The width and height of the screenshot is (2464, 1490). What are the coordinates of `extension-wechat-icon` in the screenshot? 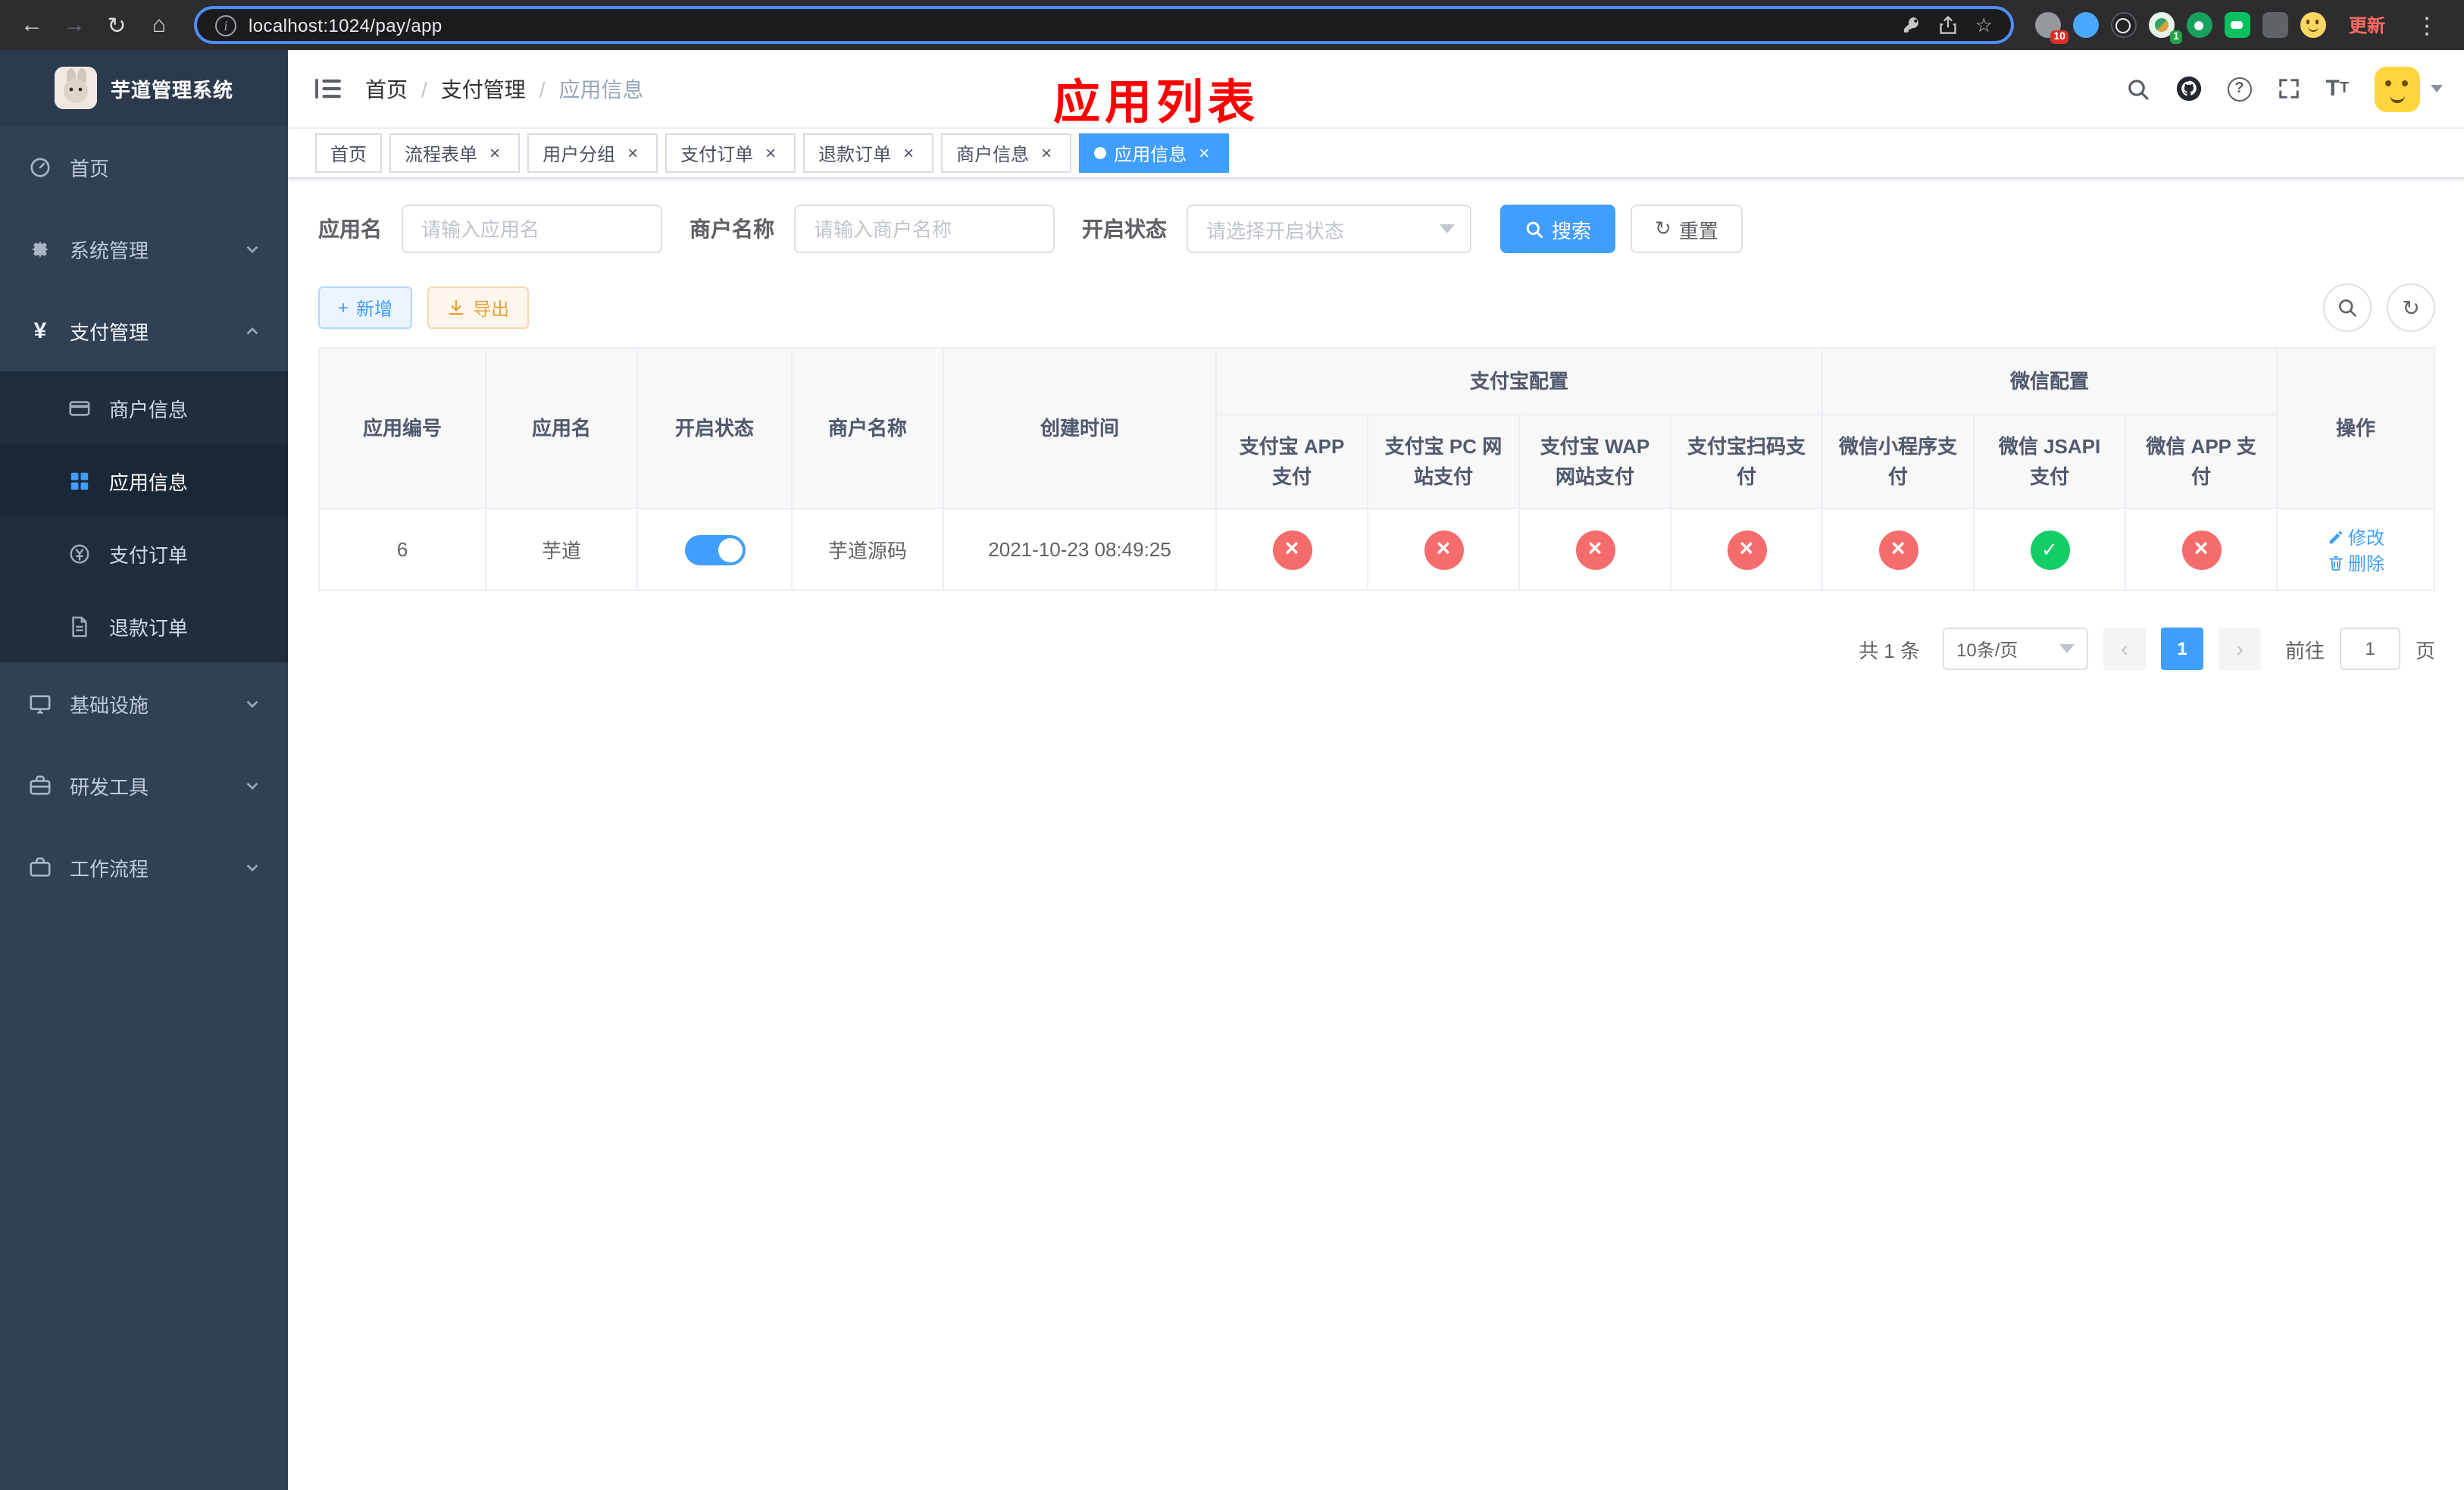 It's located at (2237, 25).